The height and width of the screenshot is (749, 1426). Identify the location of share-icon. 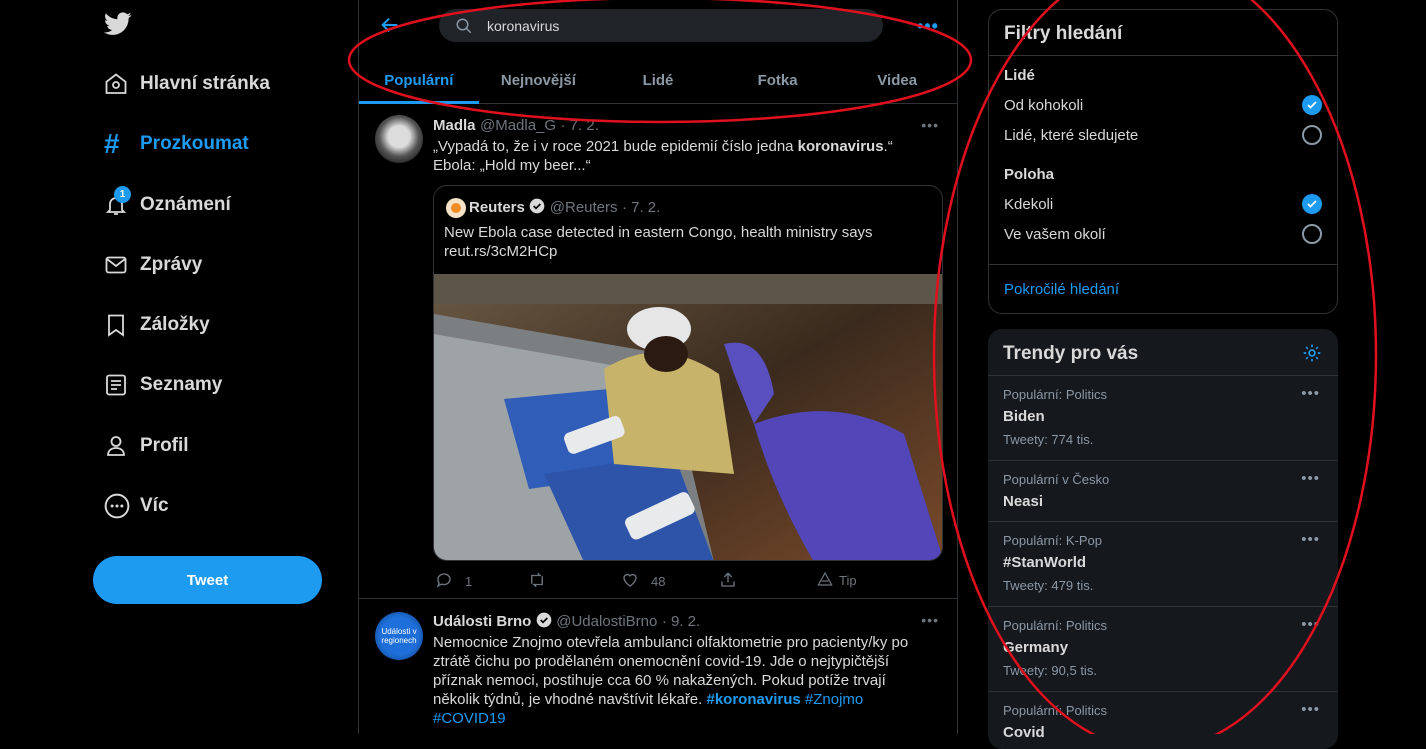
(728, 581).